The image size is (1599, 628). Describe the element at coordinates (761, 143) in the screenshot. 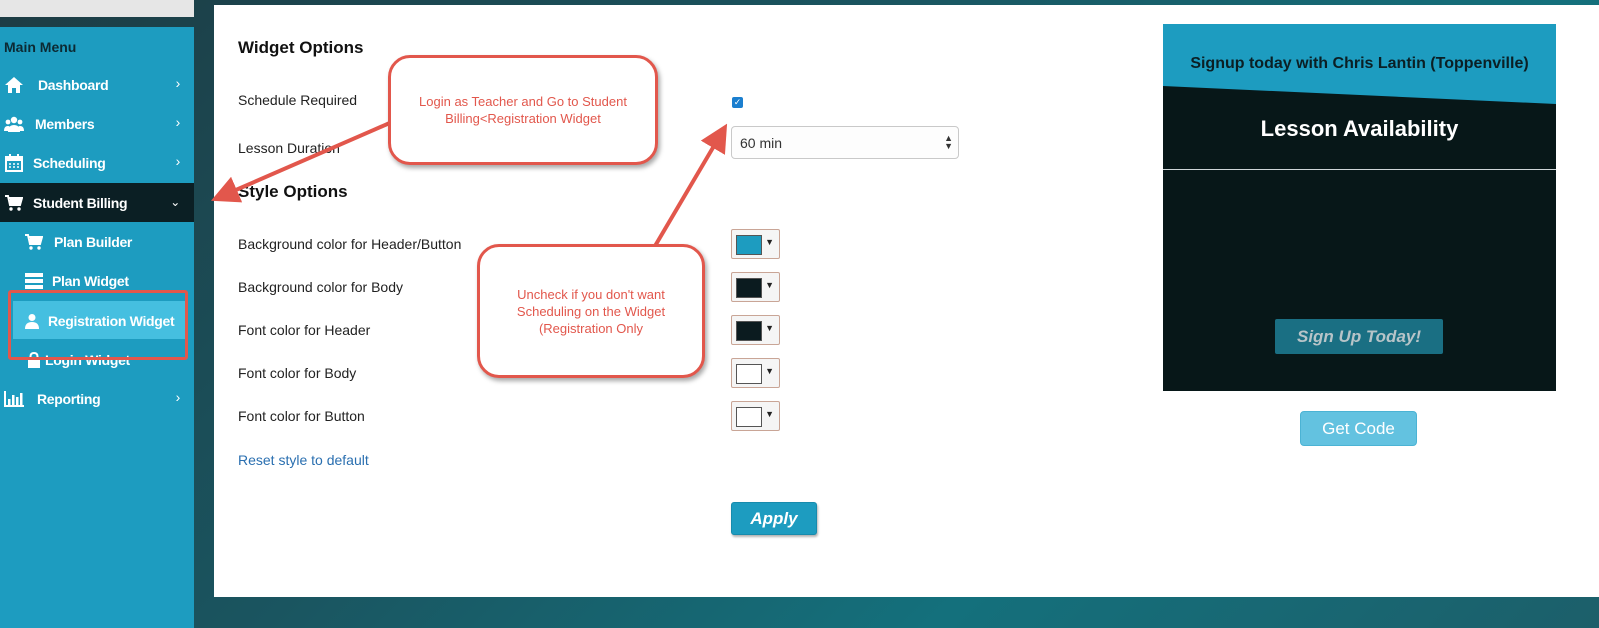

I see `lesson-duration-value: 60 min` at that location.